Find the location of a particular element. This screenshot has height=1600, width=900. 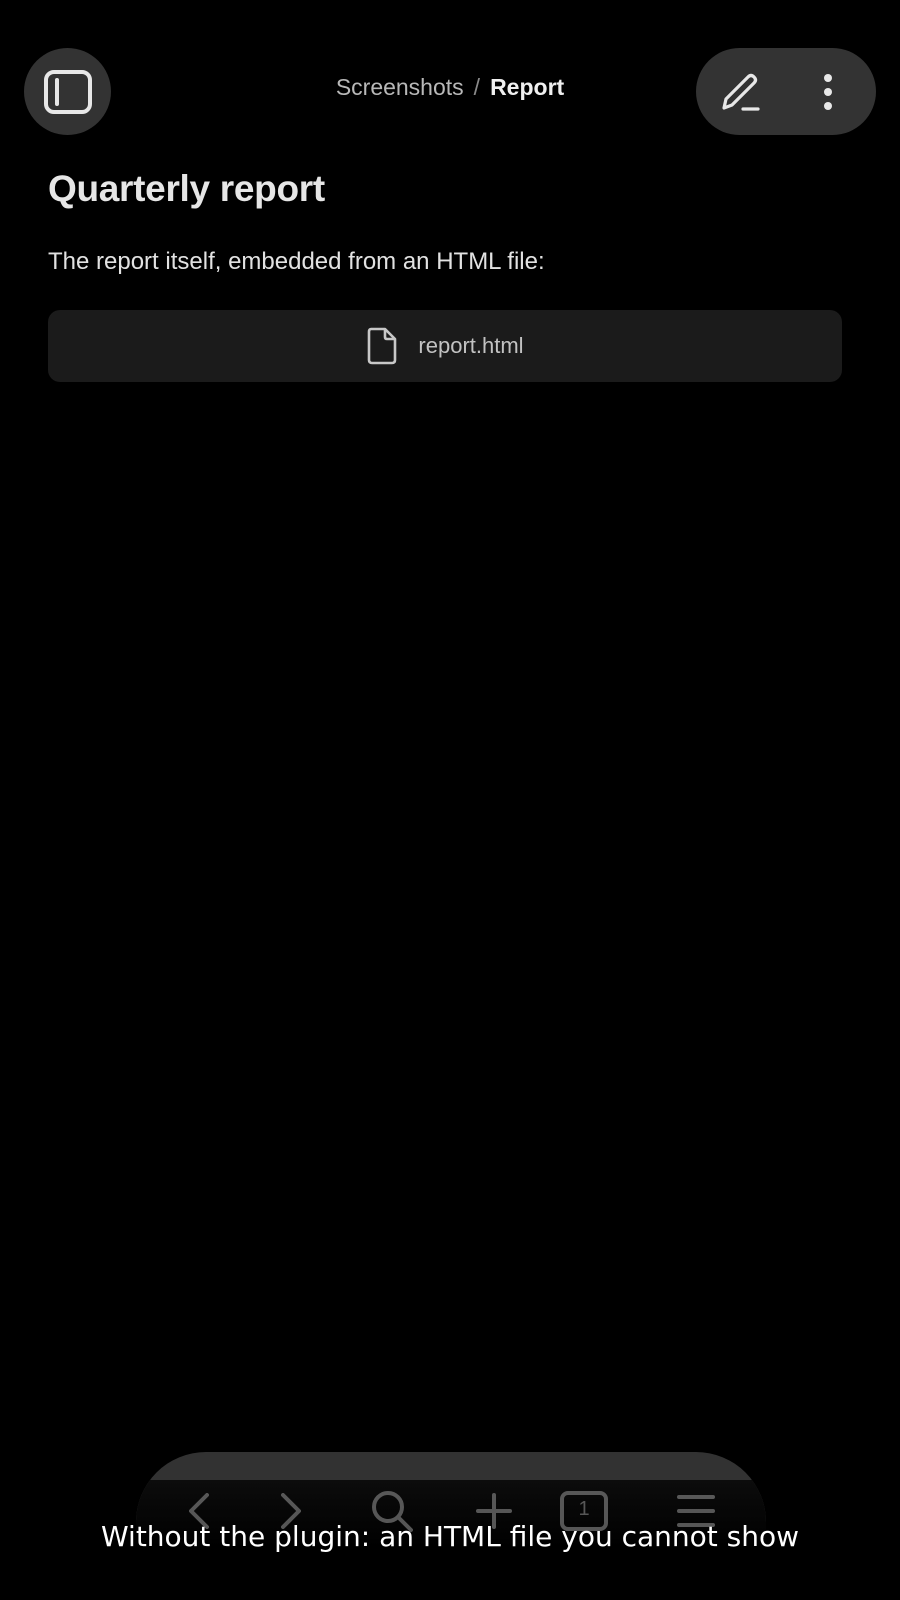

more-options-button is located at coordinates (828, 92).